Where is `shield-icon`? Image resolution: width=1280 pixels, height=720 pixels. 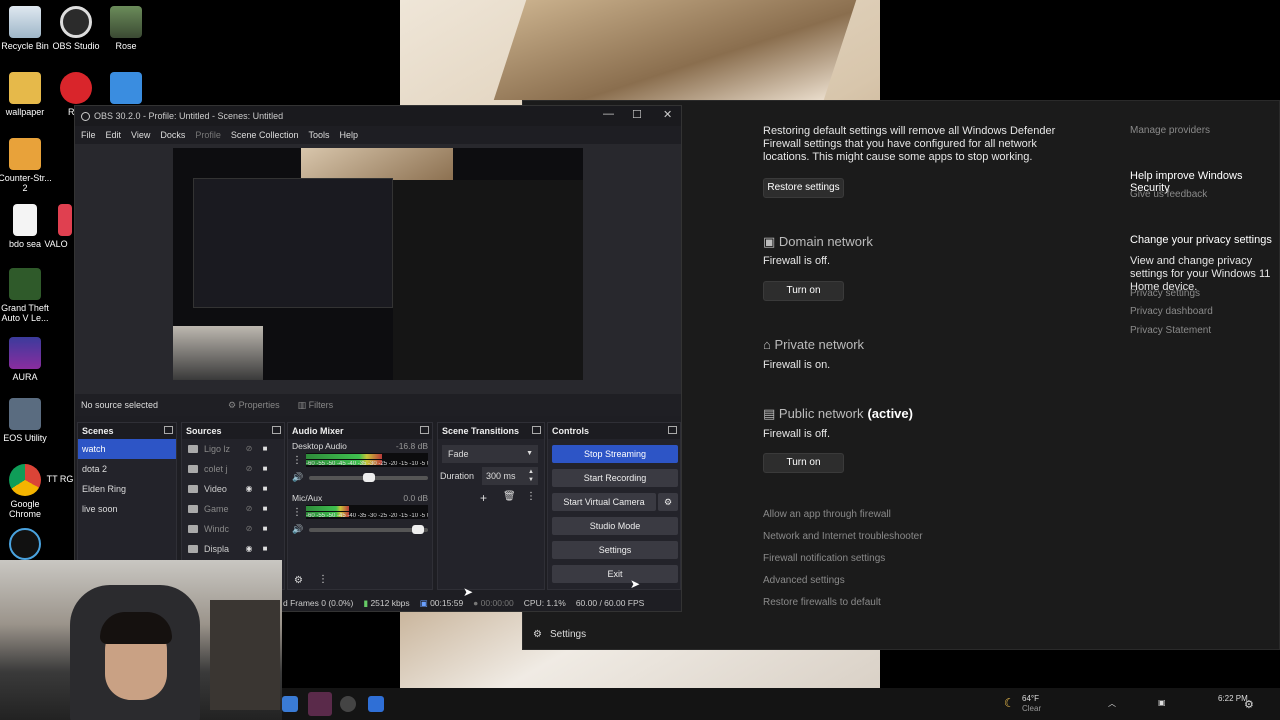
shield-icon is located at coordinates (376, 704).